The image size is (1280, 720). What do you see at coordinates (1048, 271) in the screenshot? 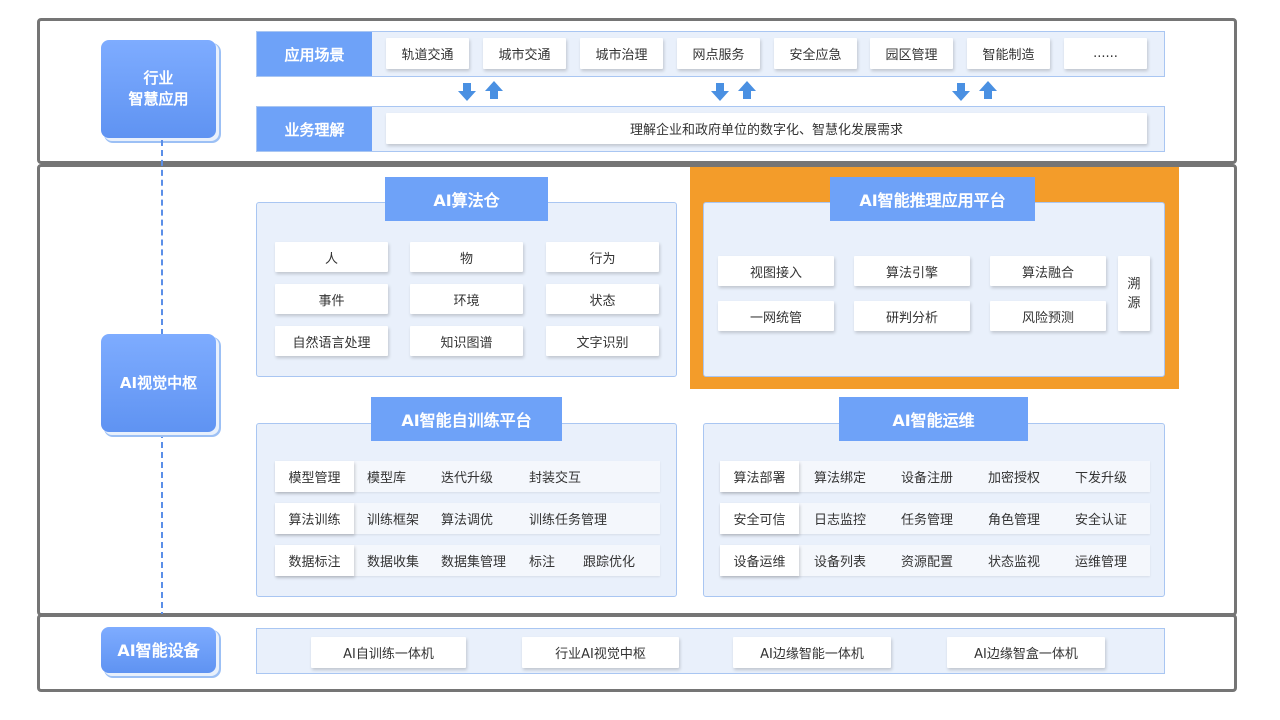
I see `inference-chip: 算法融合` at bounding box center [1048, 271].